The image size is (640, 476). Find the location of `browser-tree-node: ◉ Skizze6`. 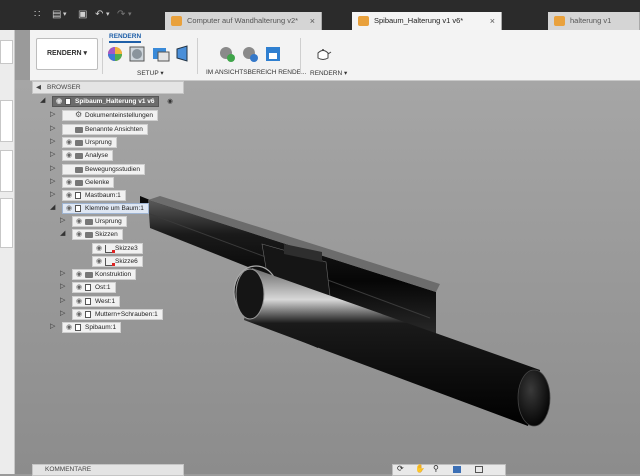

browser-tree-node: ◉ Skizze6 is located at coordinates (117, 261).